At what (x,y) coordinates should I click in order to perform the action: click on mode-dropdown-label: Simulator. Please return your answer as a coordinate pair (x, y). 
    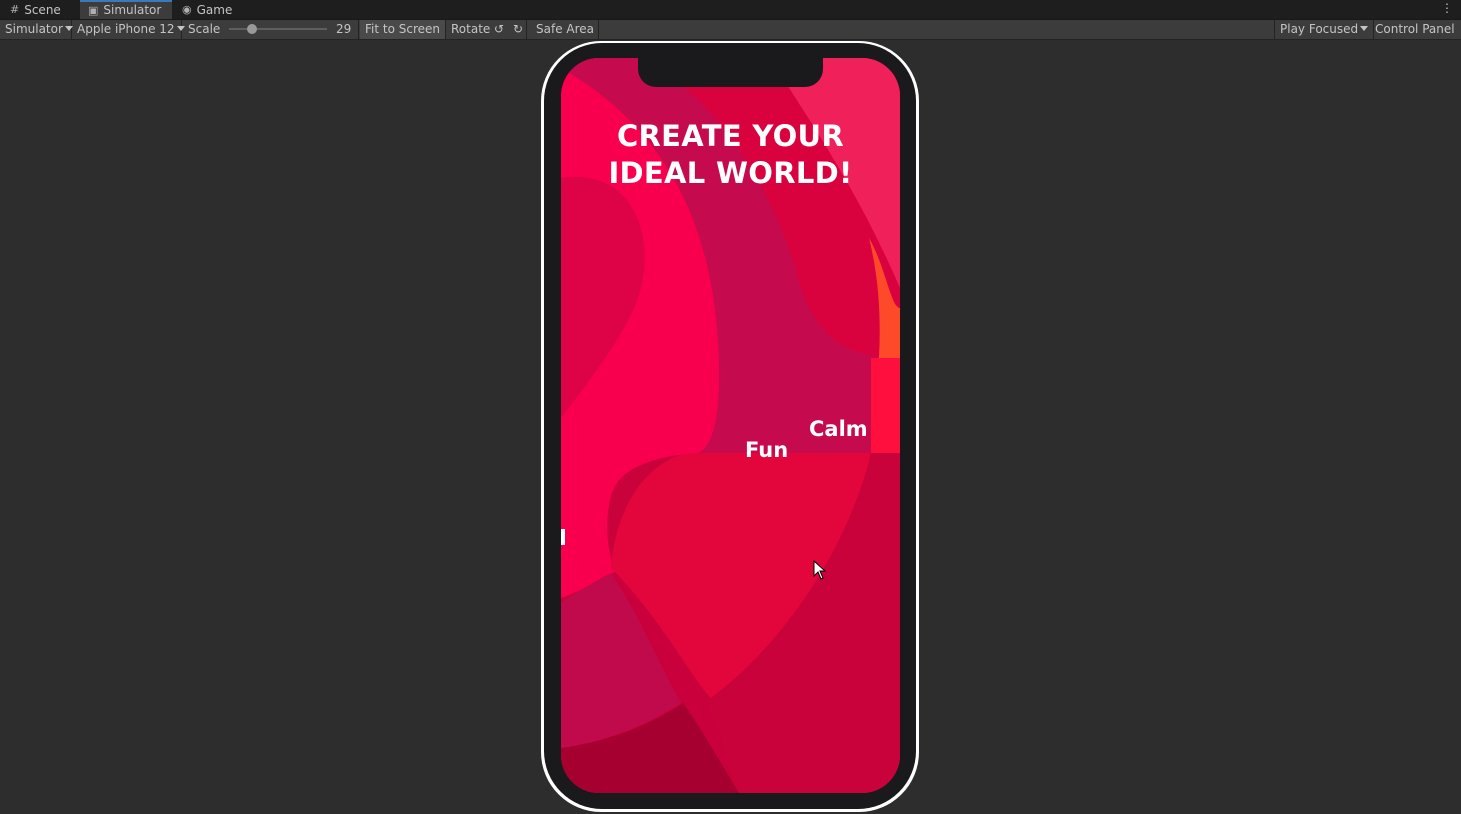
    Looking at the image, I should click on (34, 29).